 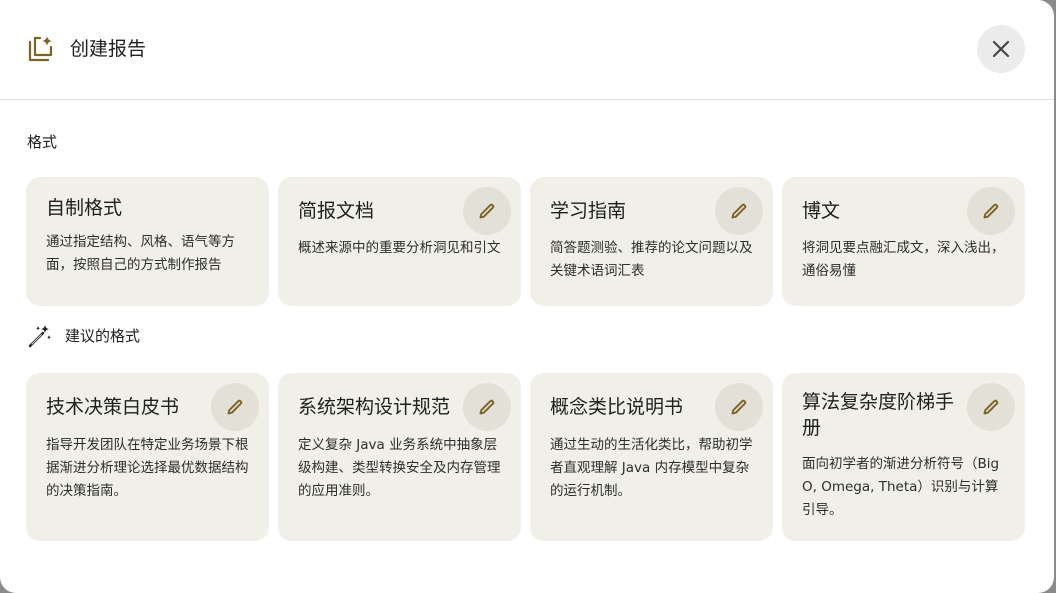 What do you see at coordinates (336, 211) in the screenshot?
I see `card-title: 简报文档` at bounding box center [336, 211].